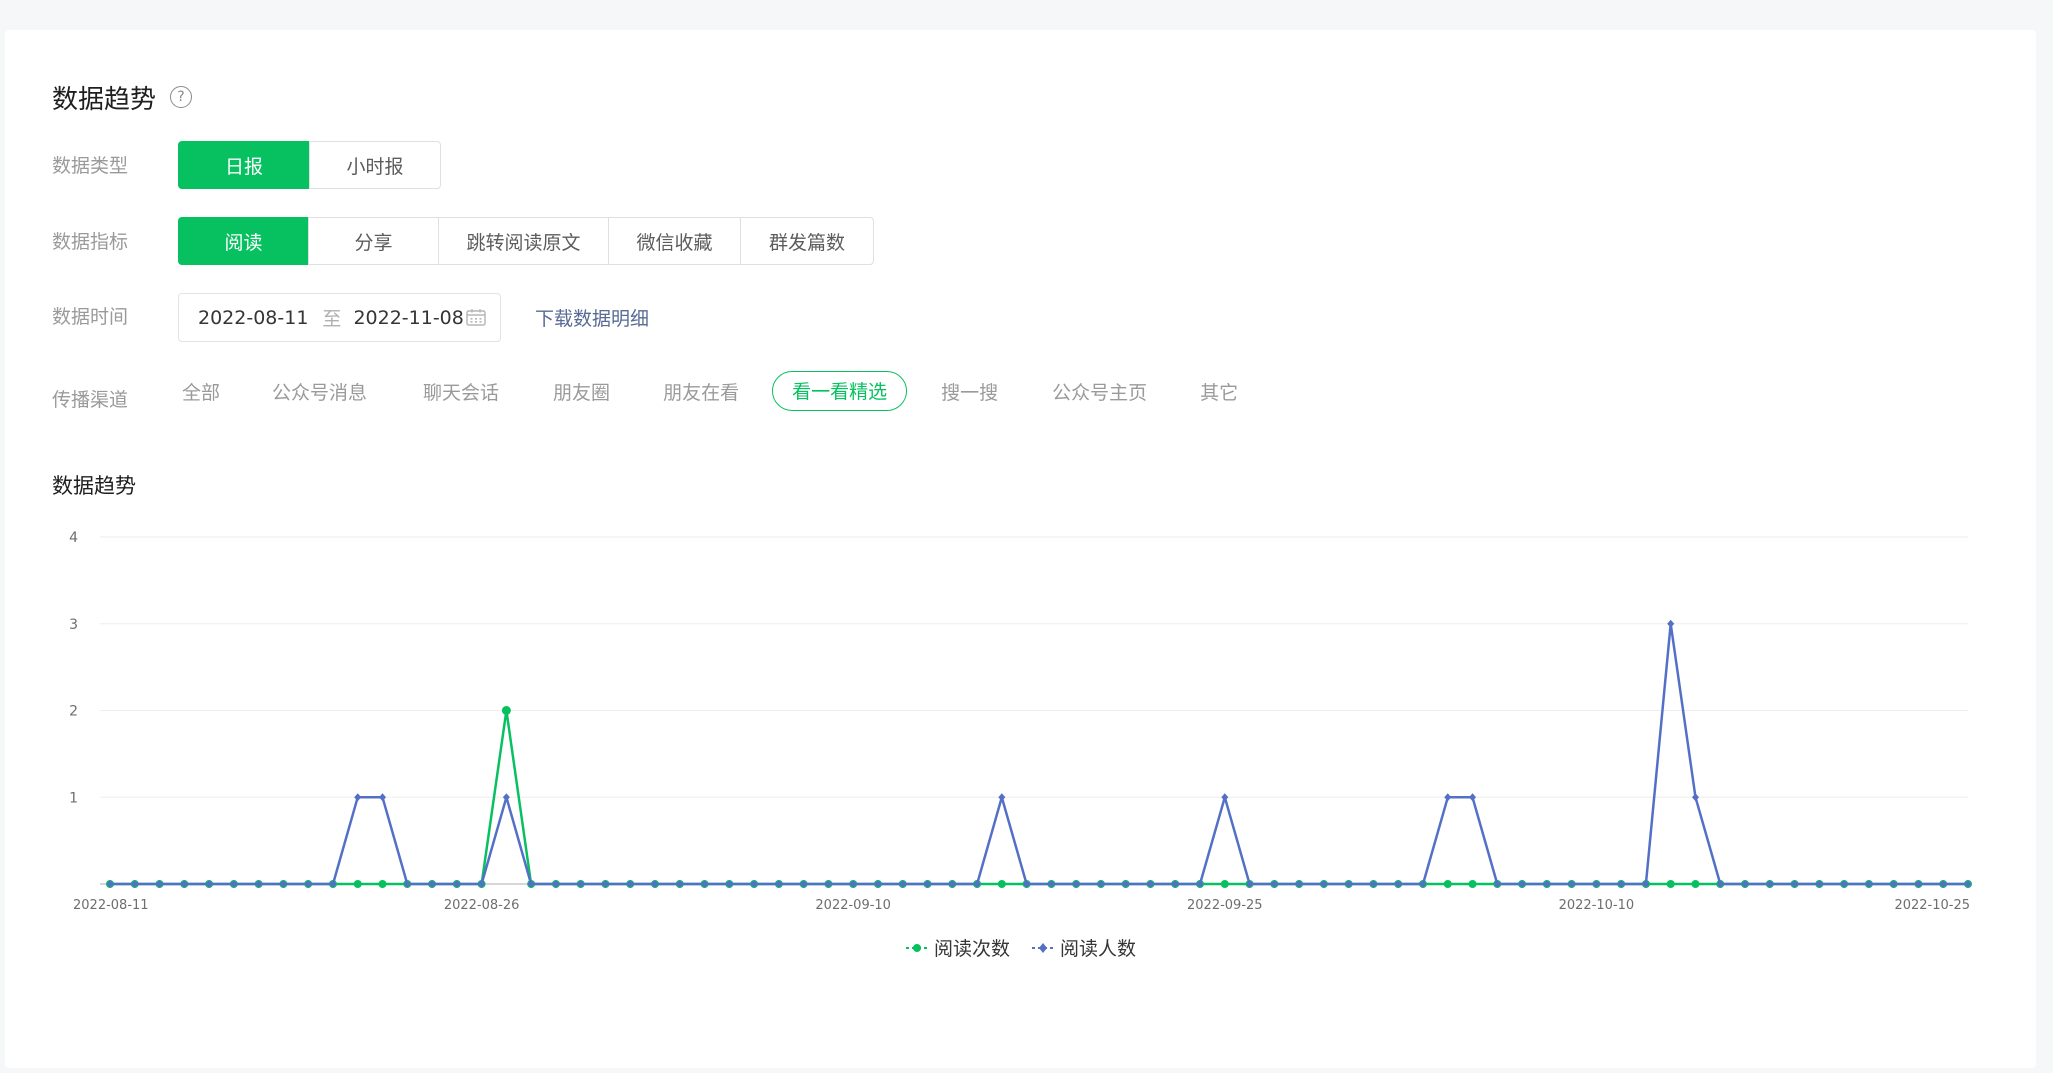  What do you see at coordinates (243, 241) in the screenshot?
I see `metric-read-button: 阅读` at bounding box center [243, 241].